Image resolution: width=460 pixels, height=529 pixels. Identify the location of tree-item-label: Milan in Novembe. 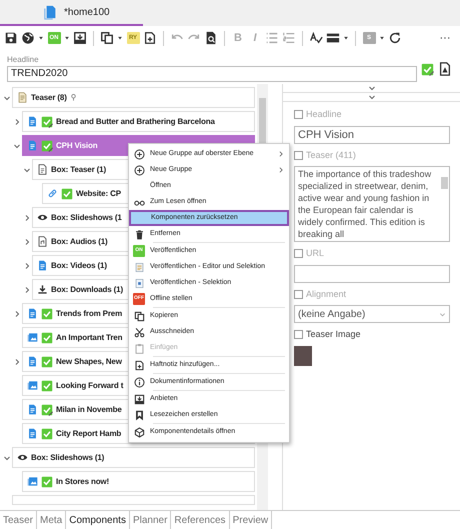
(89, 410).